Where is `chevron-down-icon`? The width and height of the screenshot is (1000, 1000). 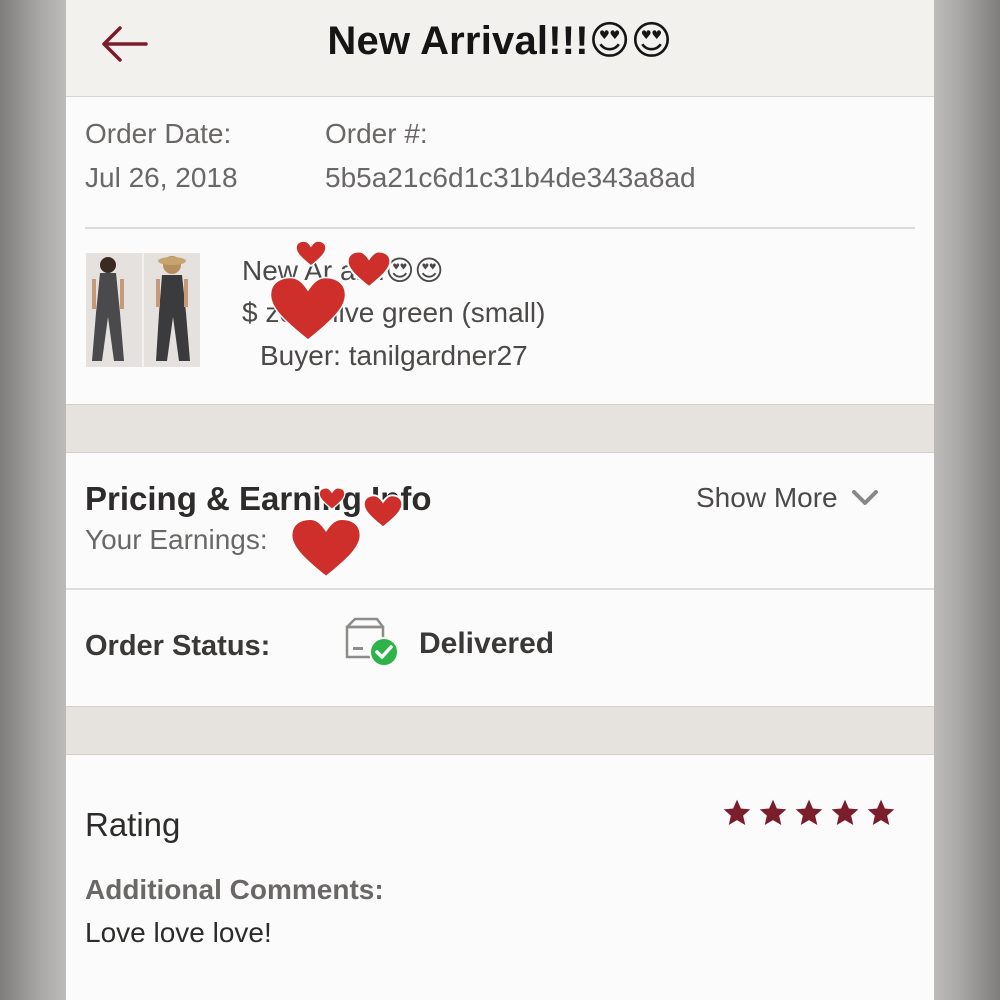
chevron-down-icon is located at coordinates (864, 497).